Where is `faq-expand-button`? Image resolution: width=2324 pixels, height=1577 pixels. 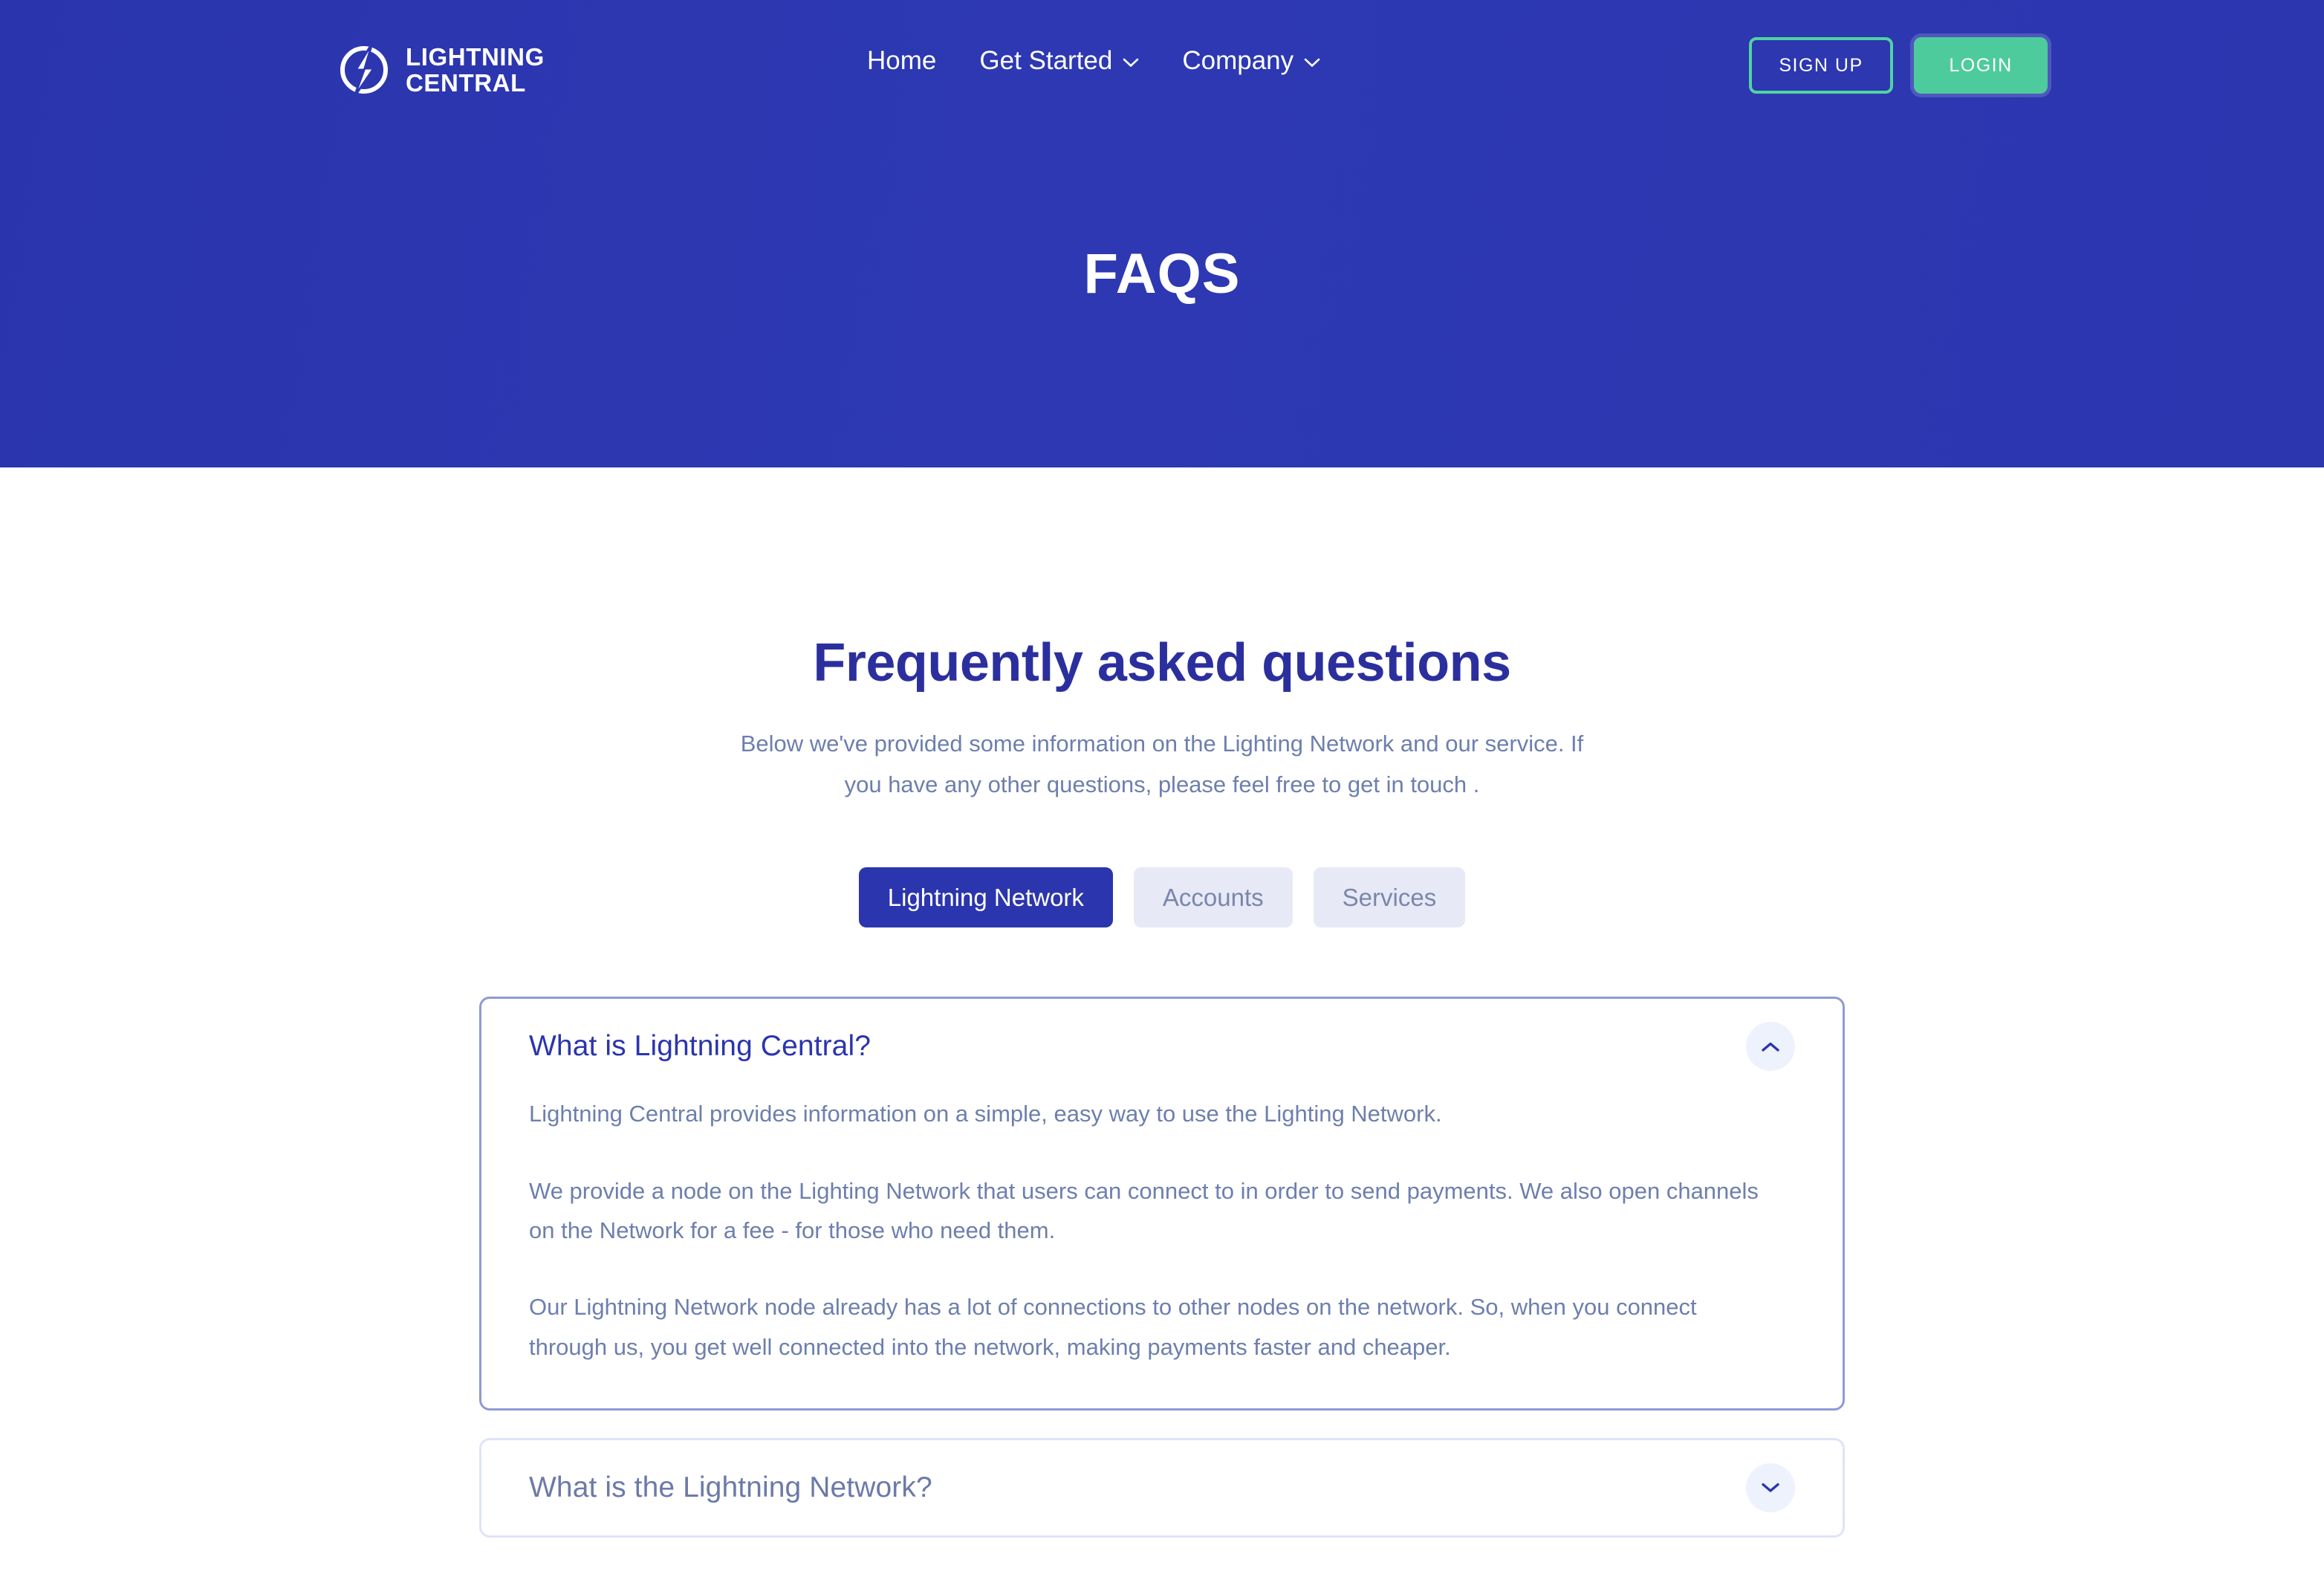
faq-expand-button is located at coordinates (1770, 1487).